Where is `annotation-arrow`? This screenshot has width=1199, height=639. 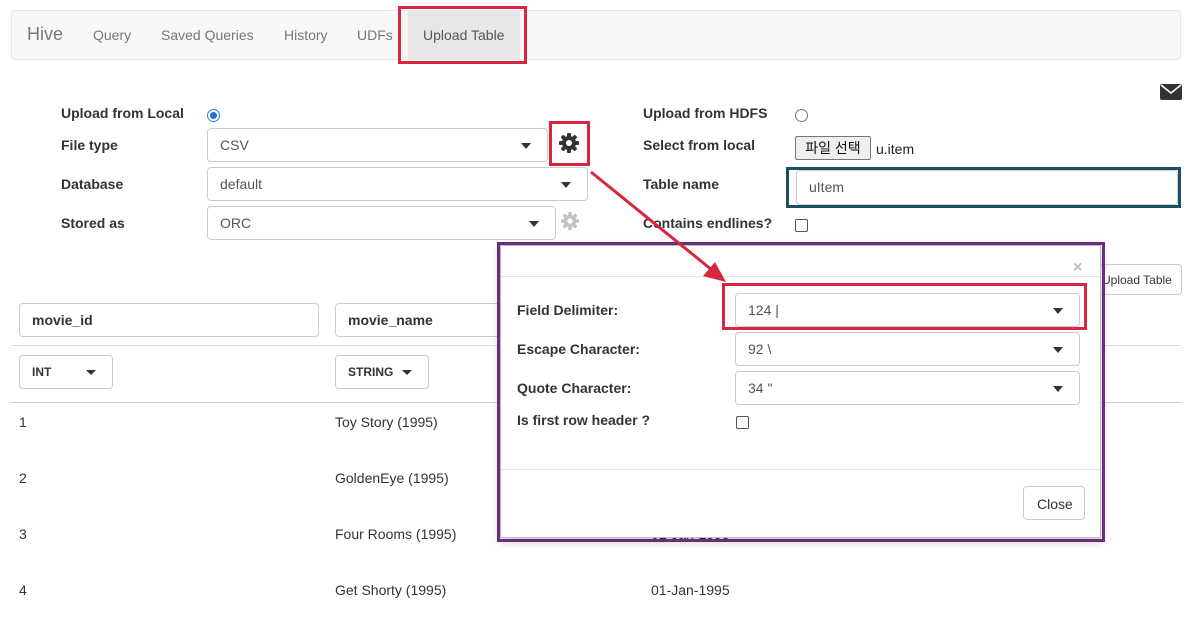
annotation-arrow is located at coordinates (658, 226).